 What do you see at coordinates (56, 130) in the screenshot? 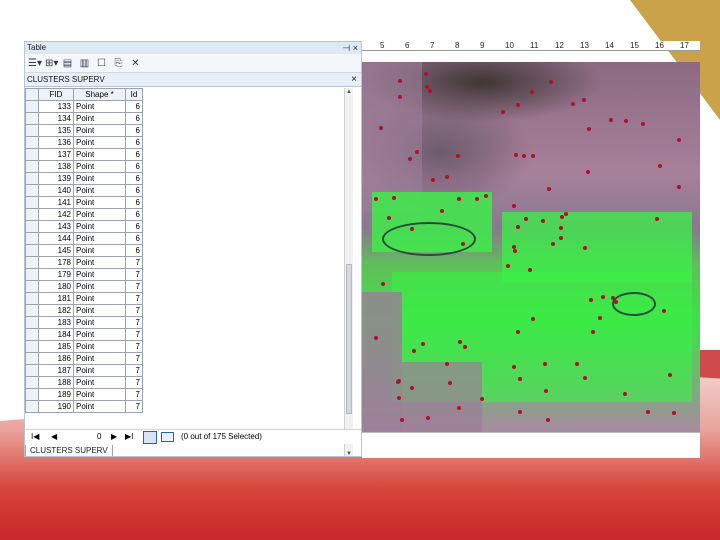
I see `cell-fid: 135` at bounding box center [56, 130].